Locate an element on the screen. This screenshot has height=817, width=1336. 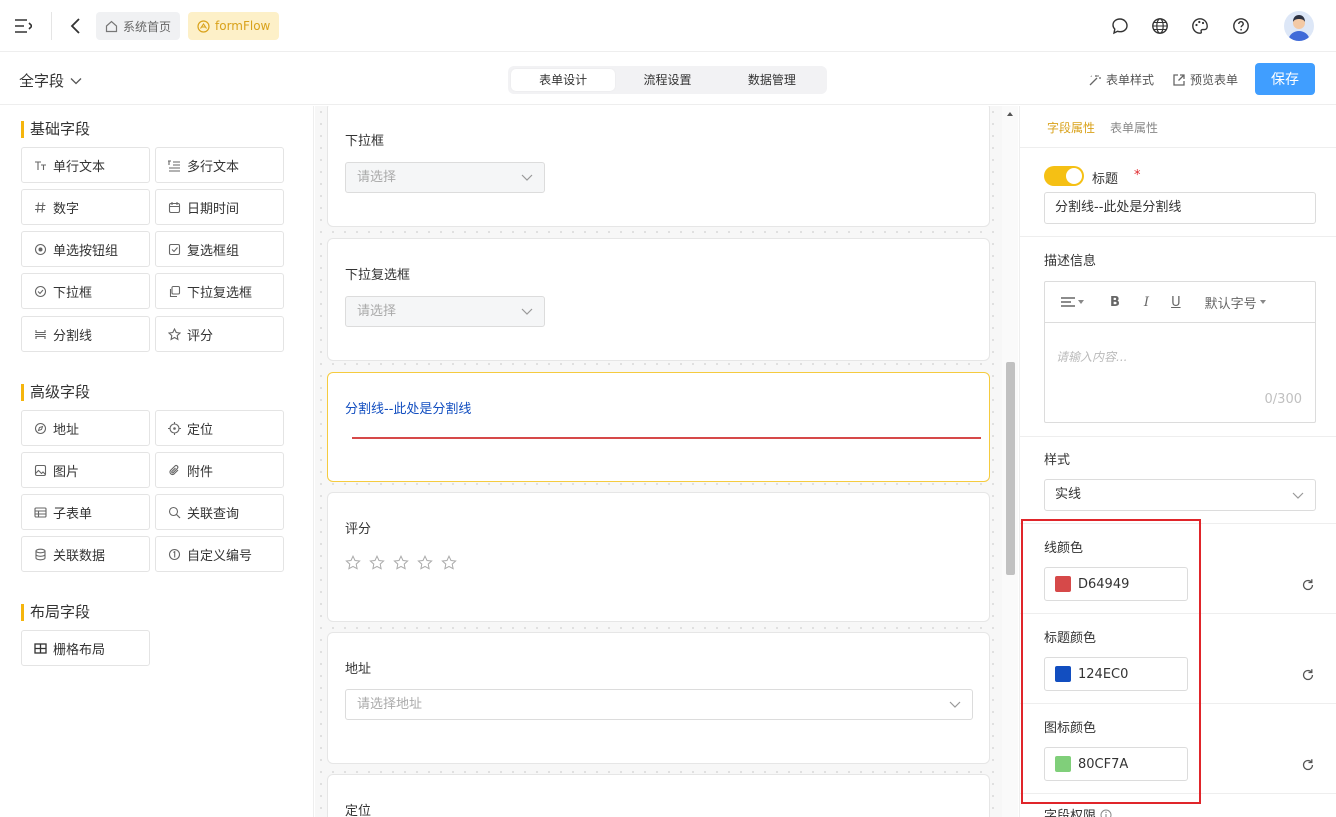
field-rating: 评分 is located at coordinates (219, 334).